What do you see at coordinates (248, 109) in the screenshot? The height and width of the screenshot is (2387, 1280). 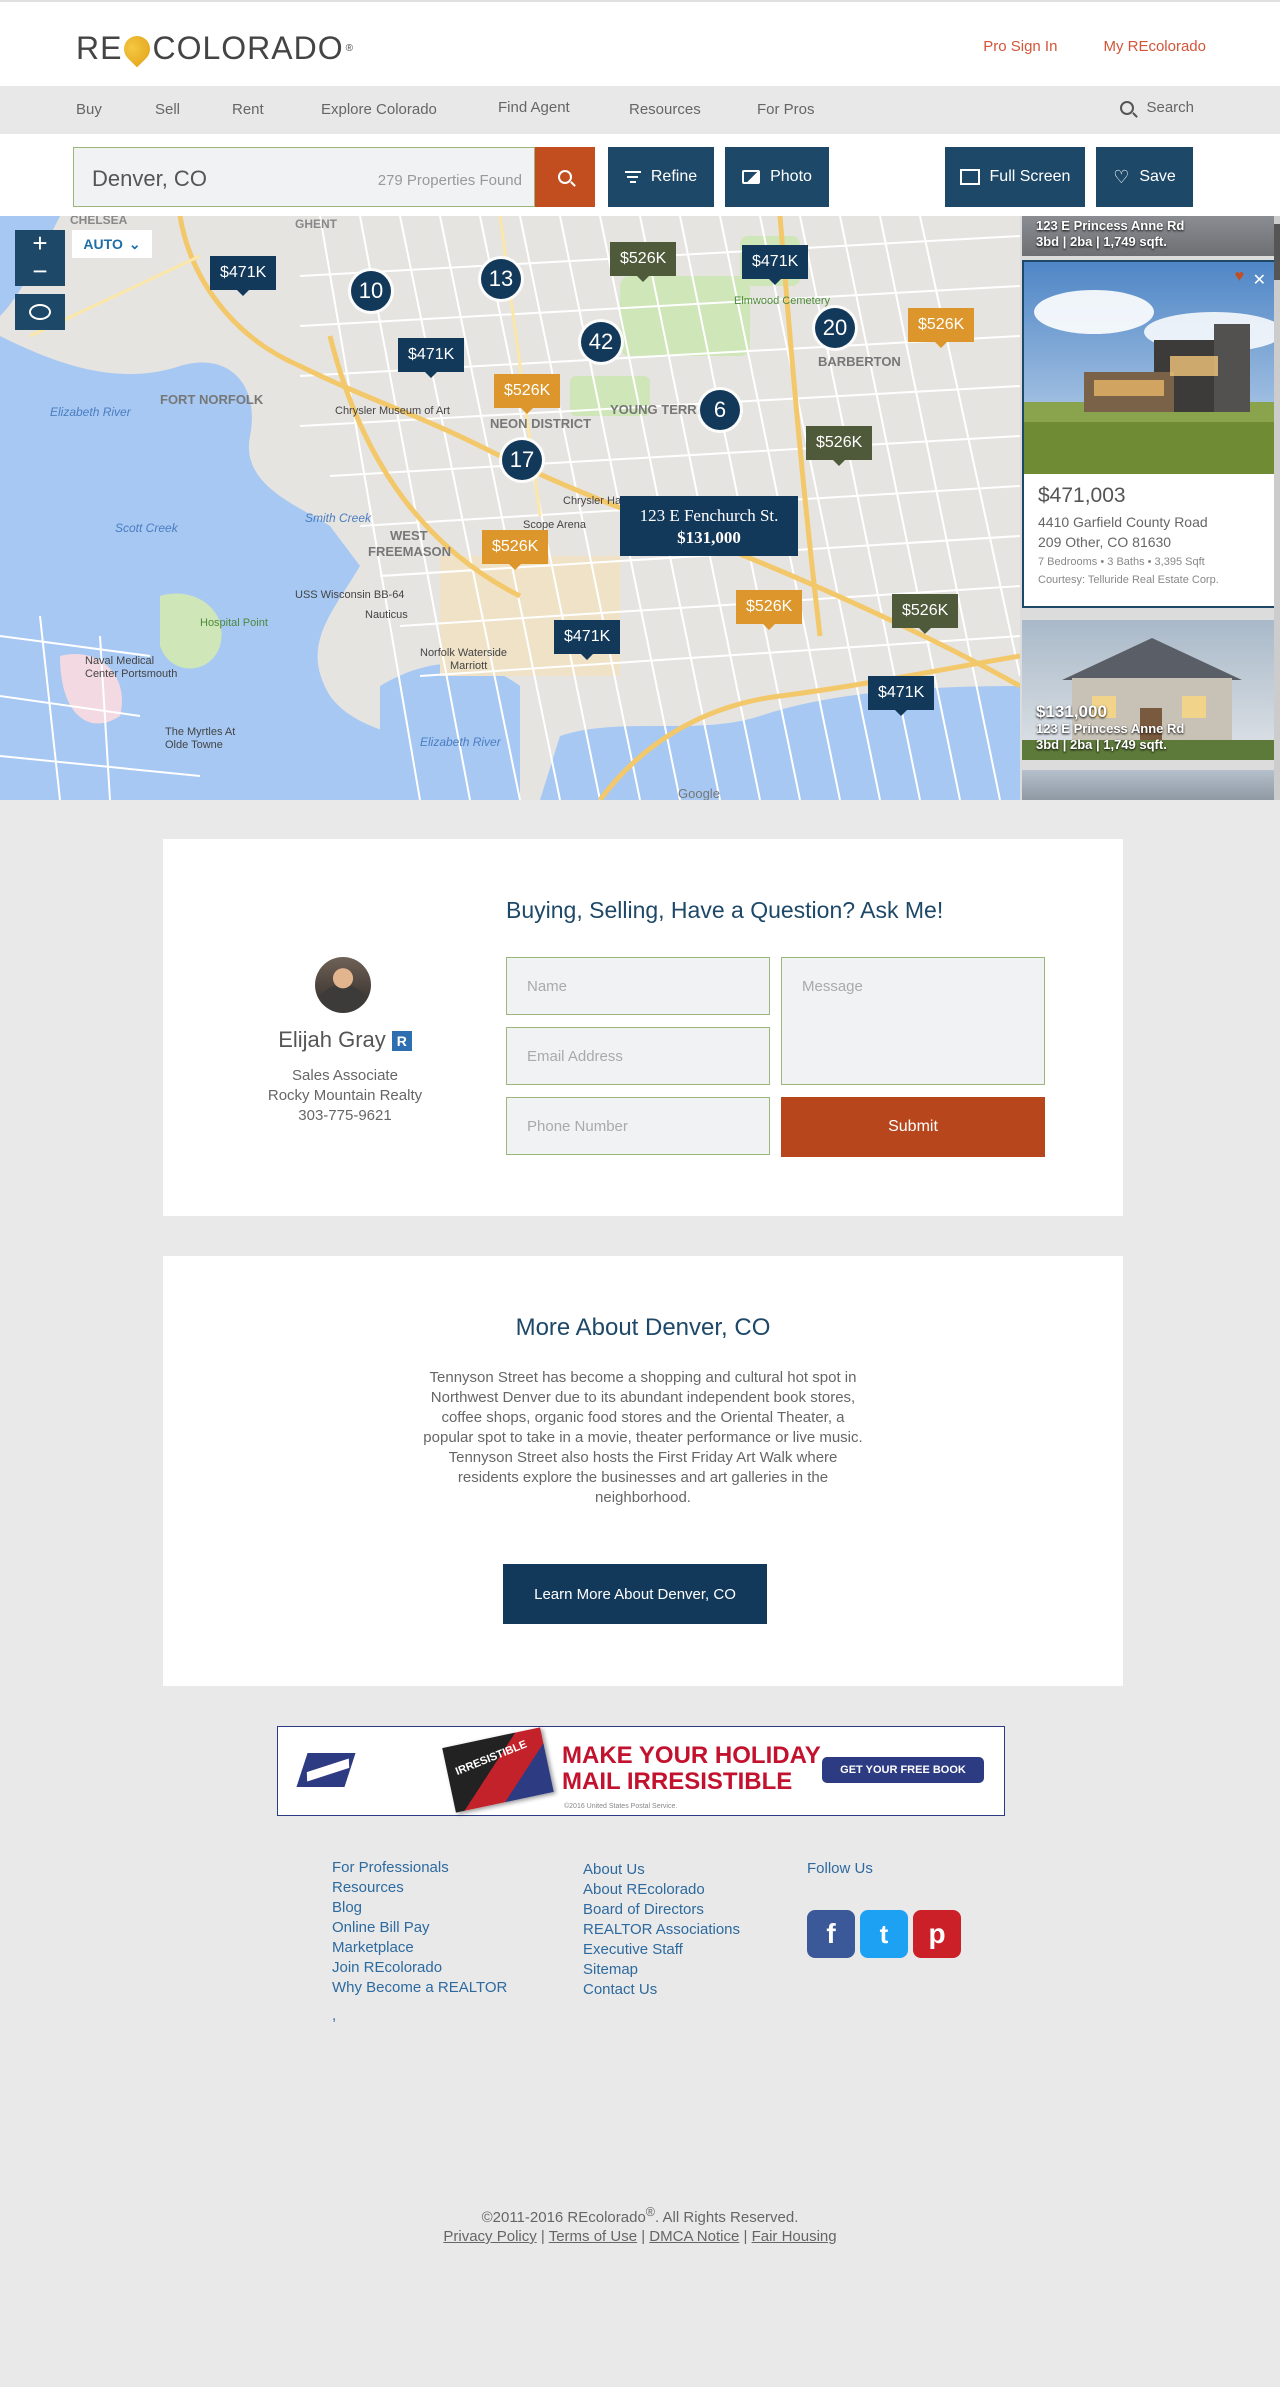 I see `nav-rent: Rent` at bounding box center [248, 109].